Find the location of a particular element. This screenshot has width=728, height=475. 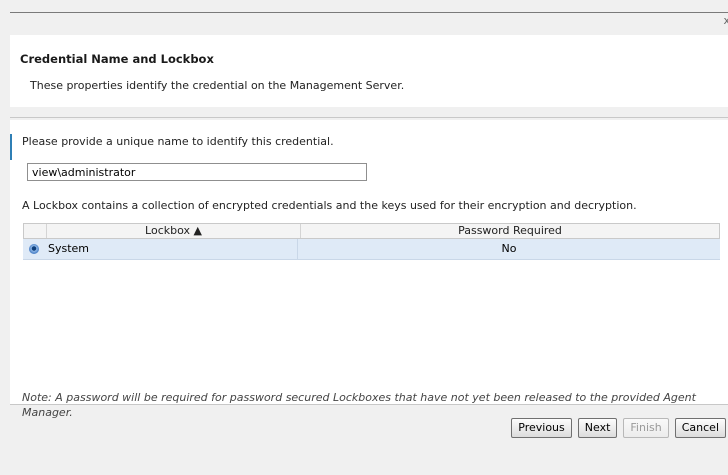

window-top-border is located at coordinates (369, 12).